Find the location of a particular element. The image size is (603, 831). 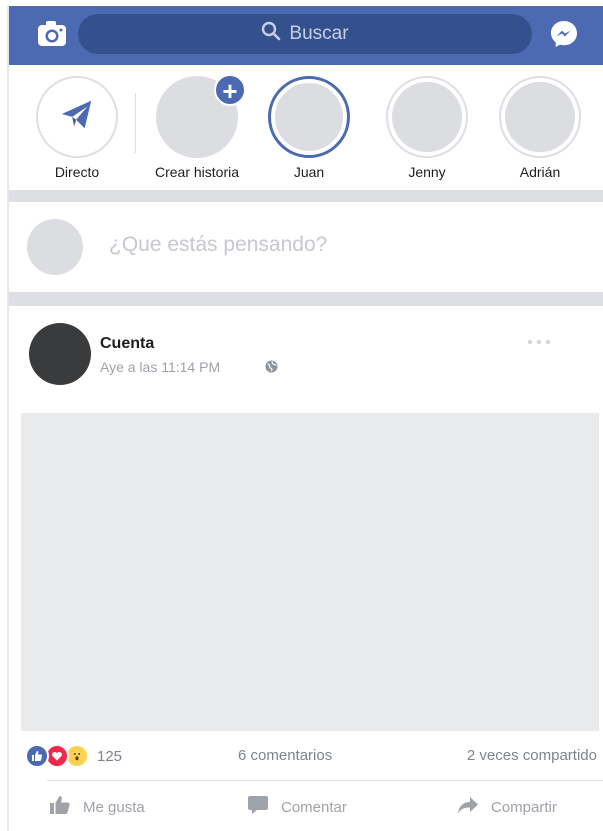

story-directo: Directo is located at coordinates (77, 128).